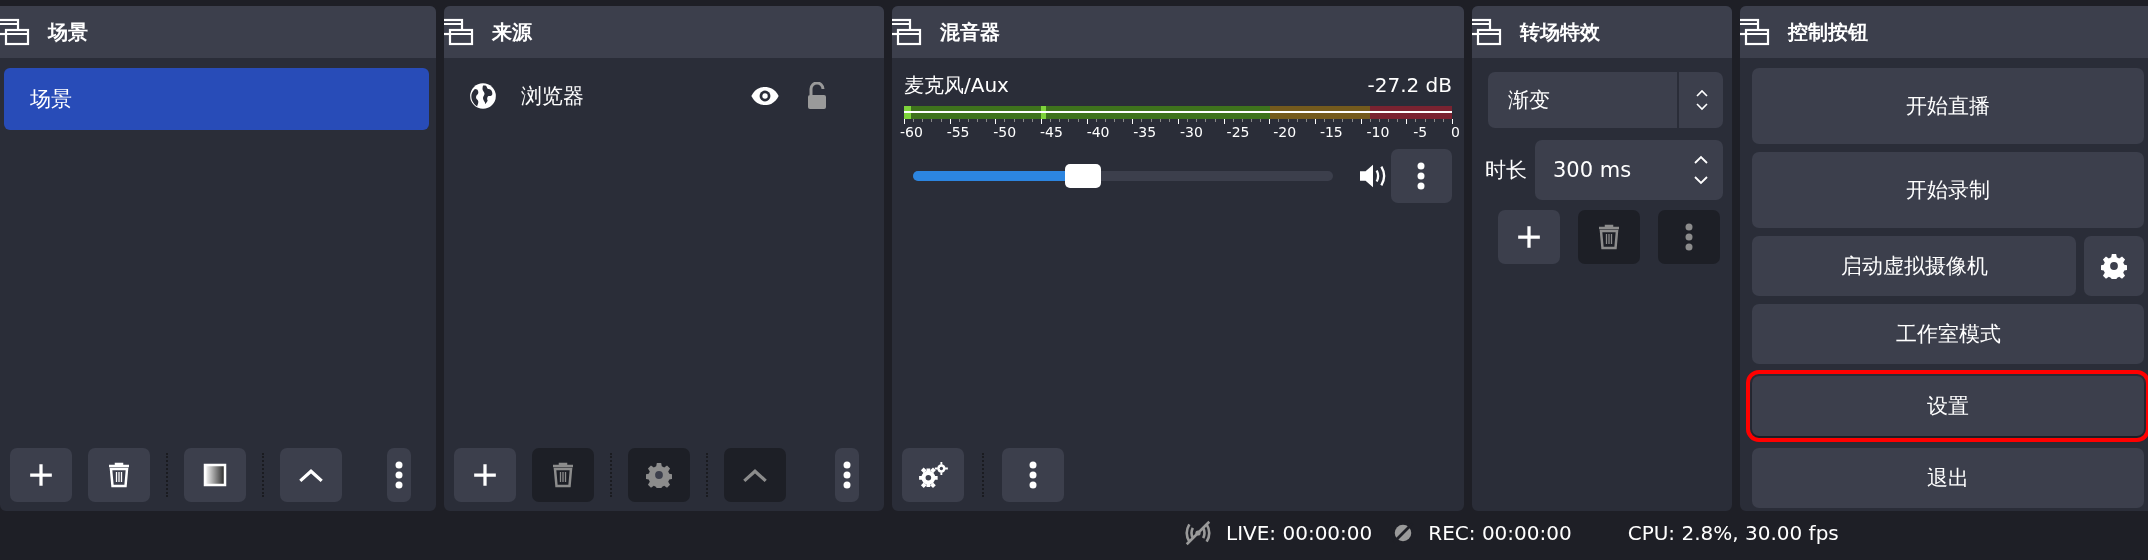  What do you see at coordinates (68, 32) in the screenshot?
I see `dock-title: 场景` at bounding box center [68, 32].